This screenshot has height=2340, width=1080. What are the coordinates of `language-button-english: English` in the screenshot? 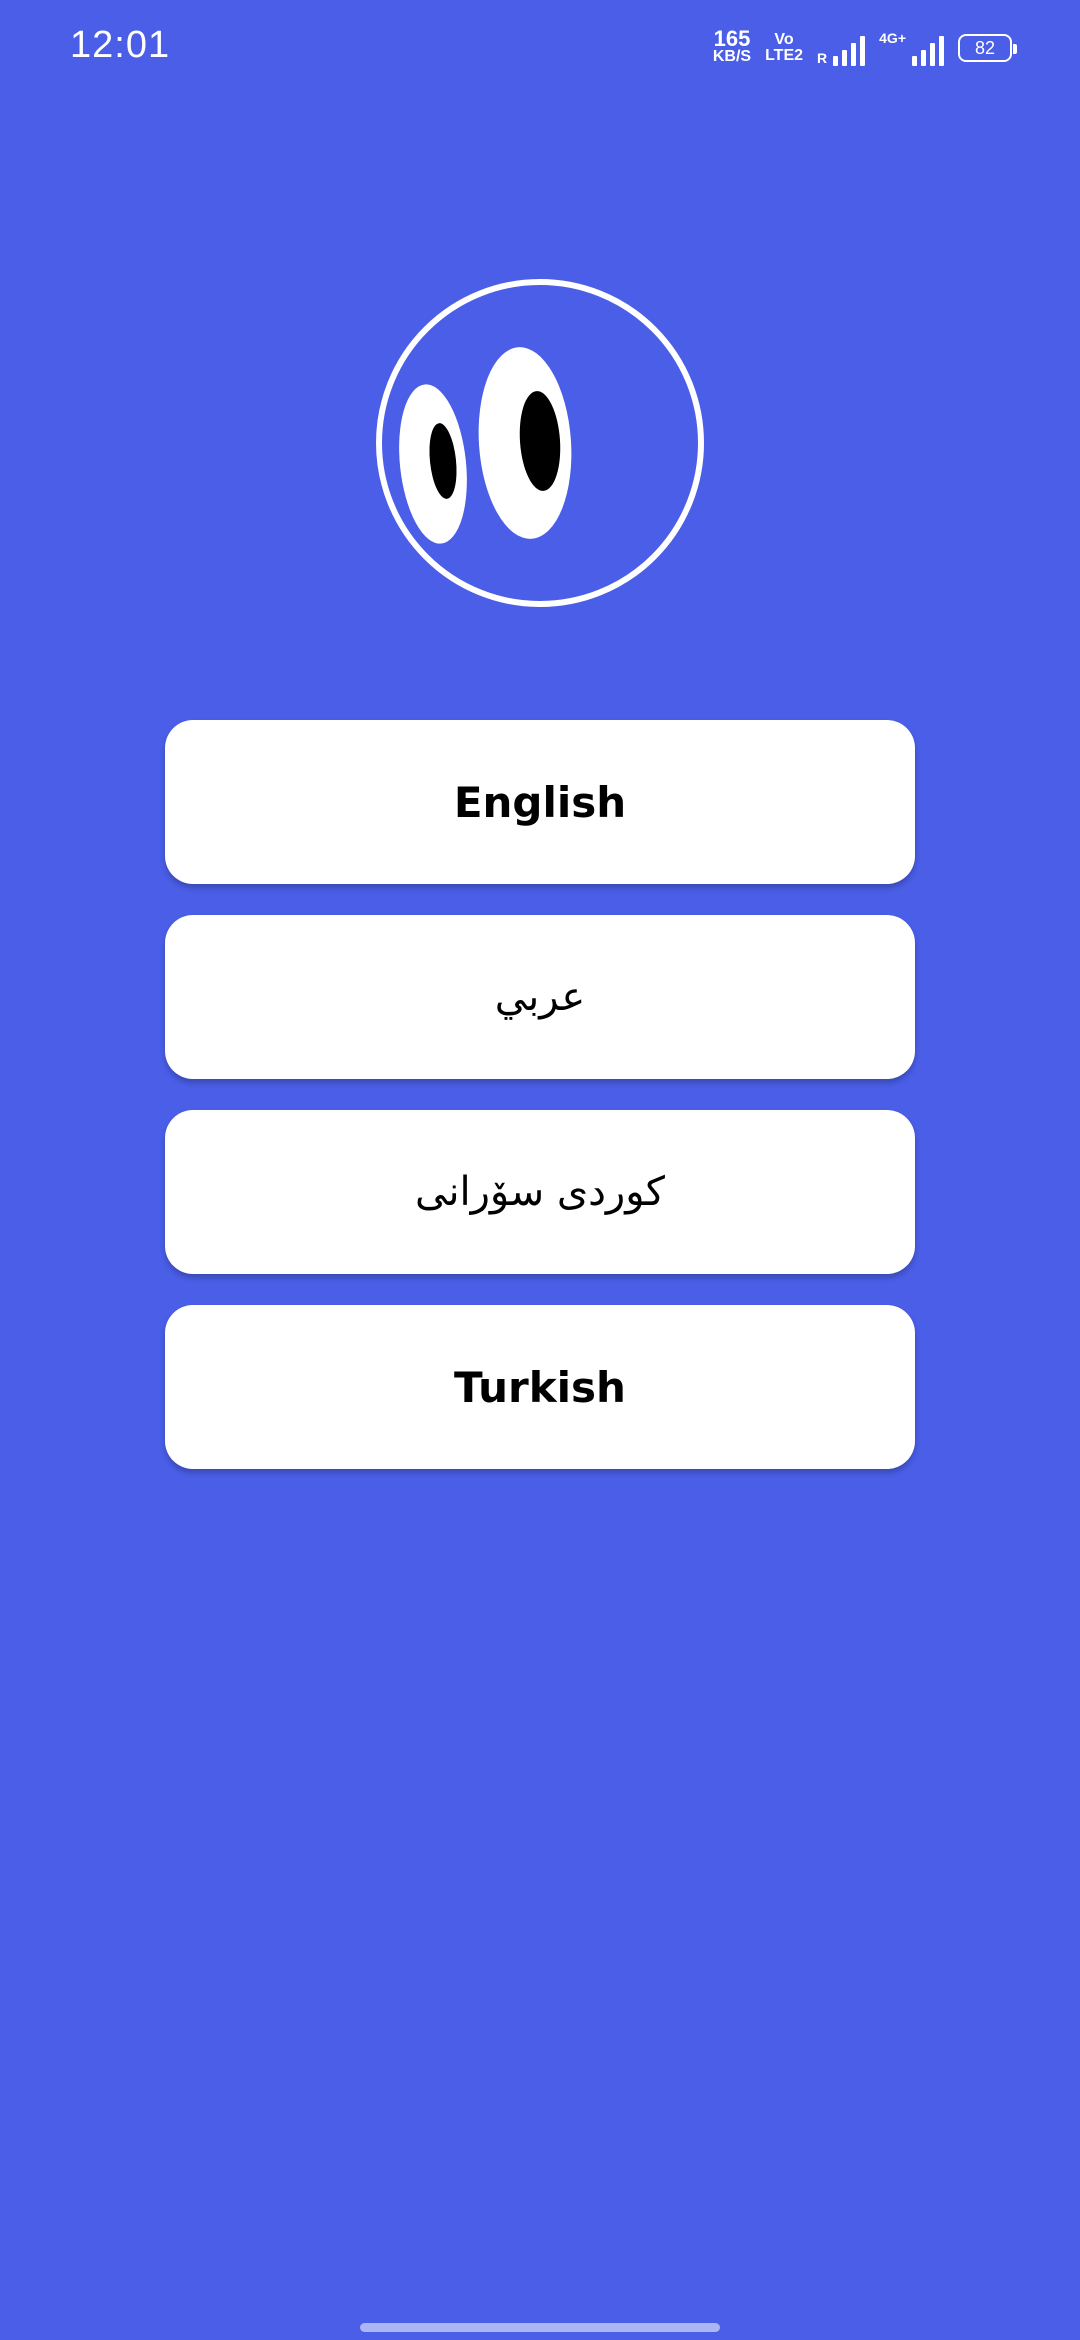 It's located at (540, 802).